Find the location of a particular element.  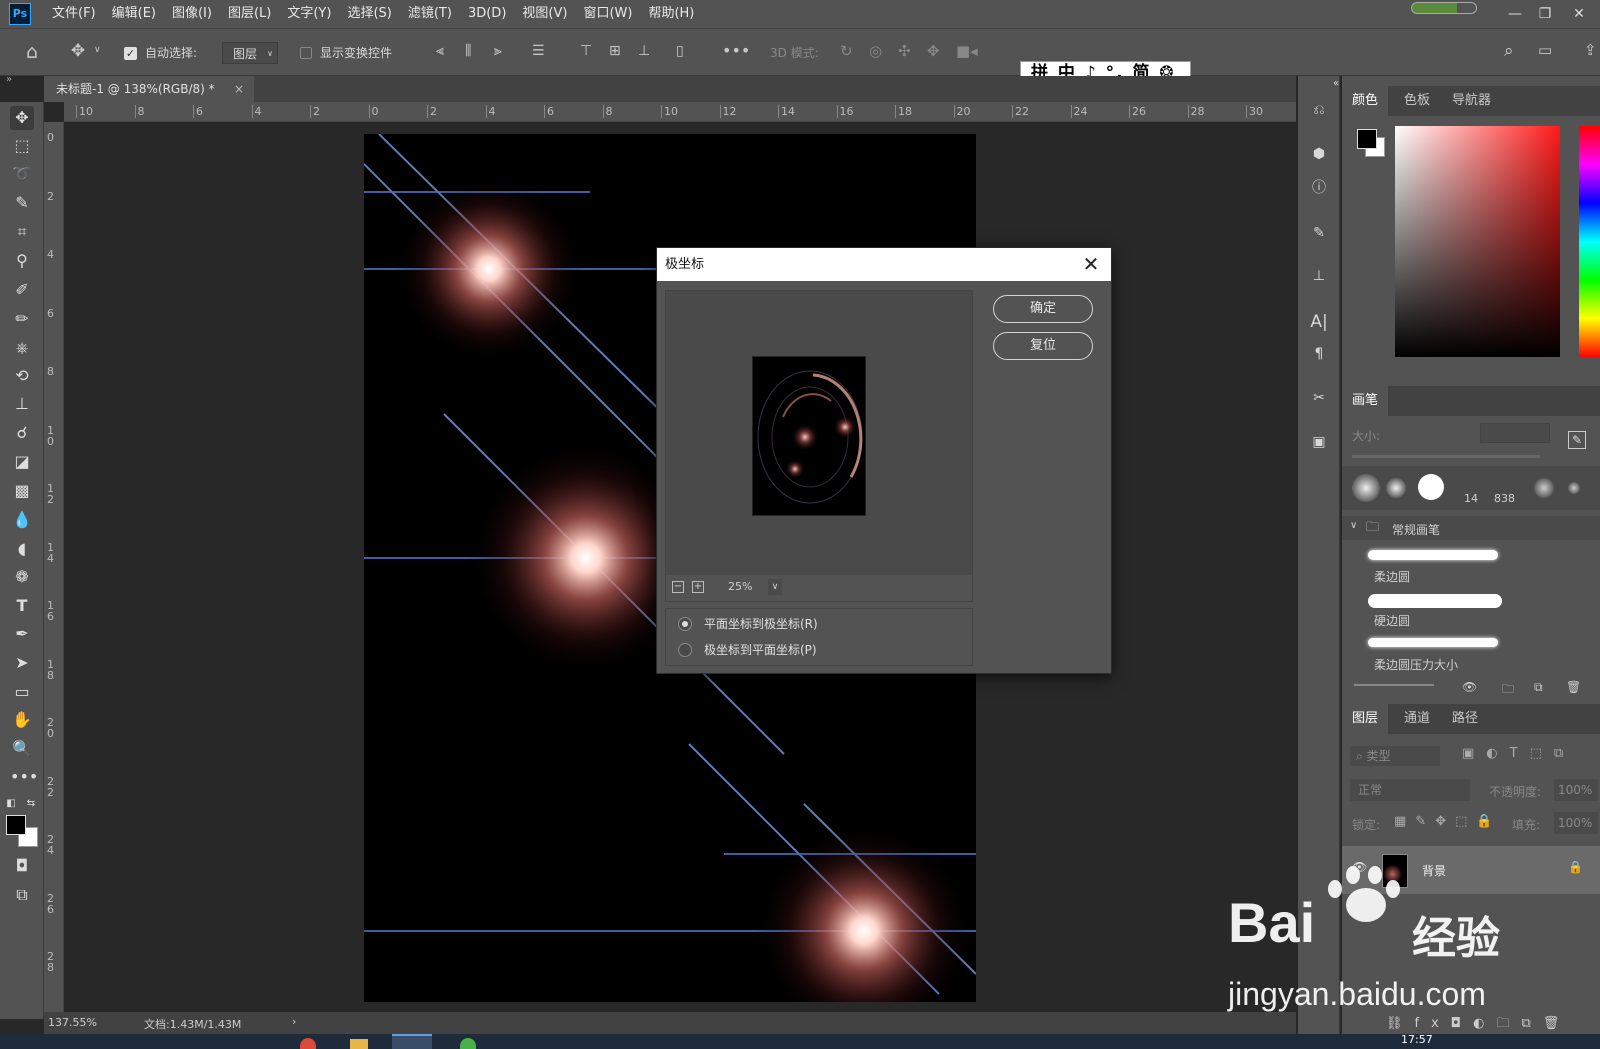

adjustment-filter-icon: ◐ is located at coordinates (1497, 753).